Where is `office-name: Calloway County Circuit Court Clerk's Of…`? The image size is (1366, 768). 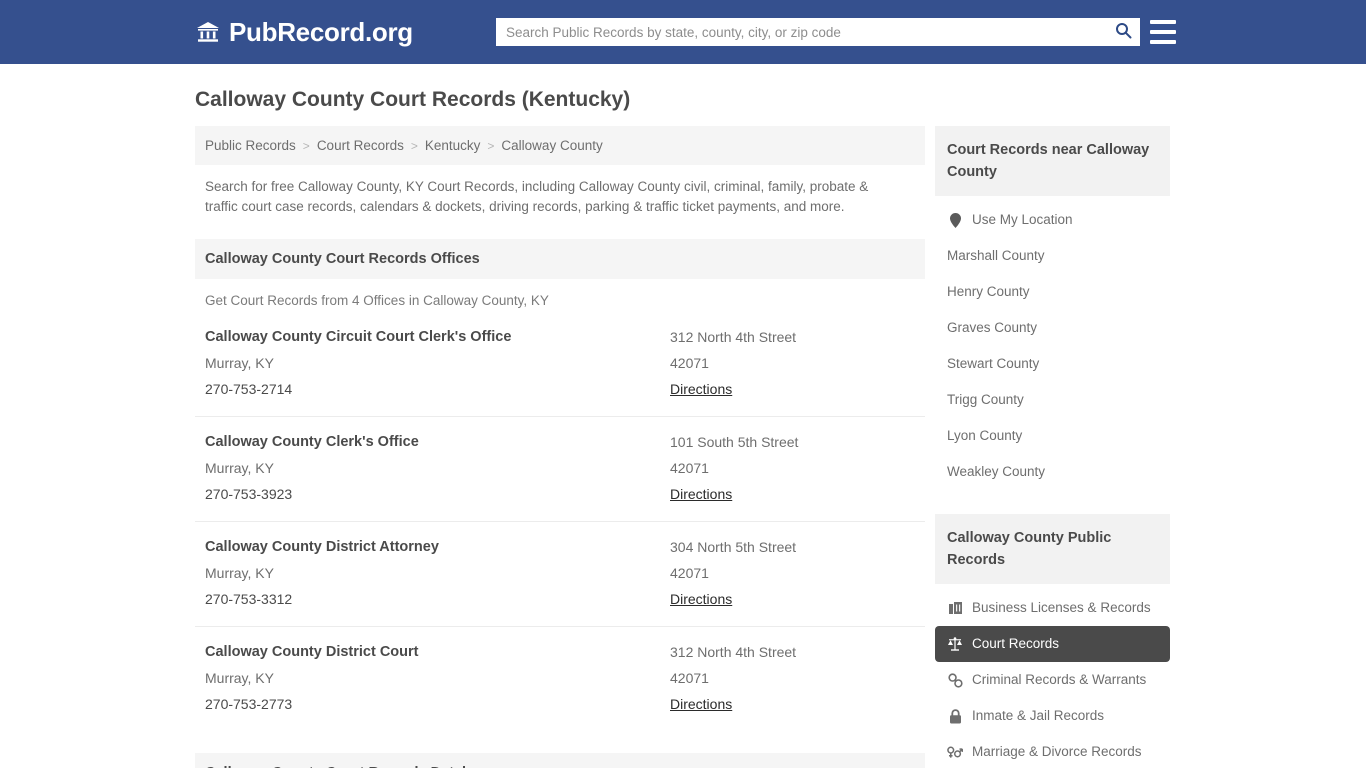
office-name: Calloway County Circuit Court Clerk's Of… is located at coordinates (358, 337).